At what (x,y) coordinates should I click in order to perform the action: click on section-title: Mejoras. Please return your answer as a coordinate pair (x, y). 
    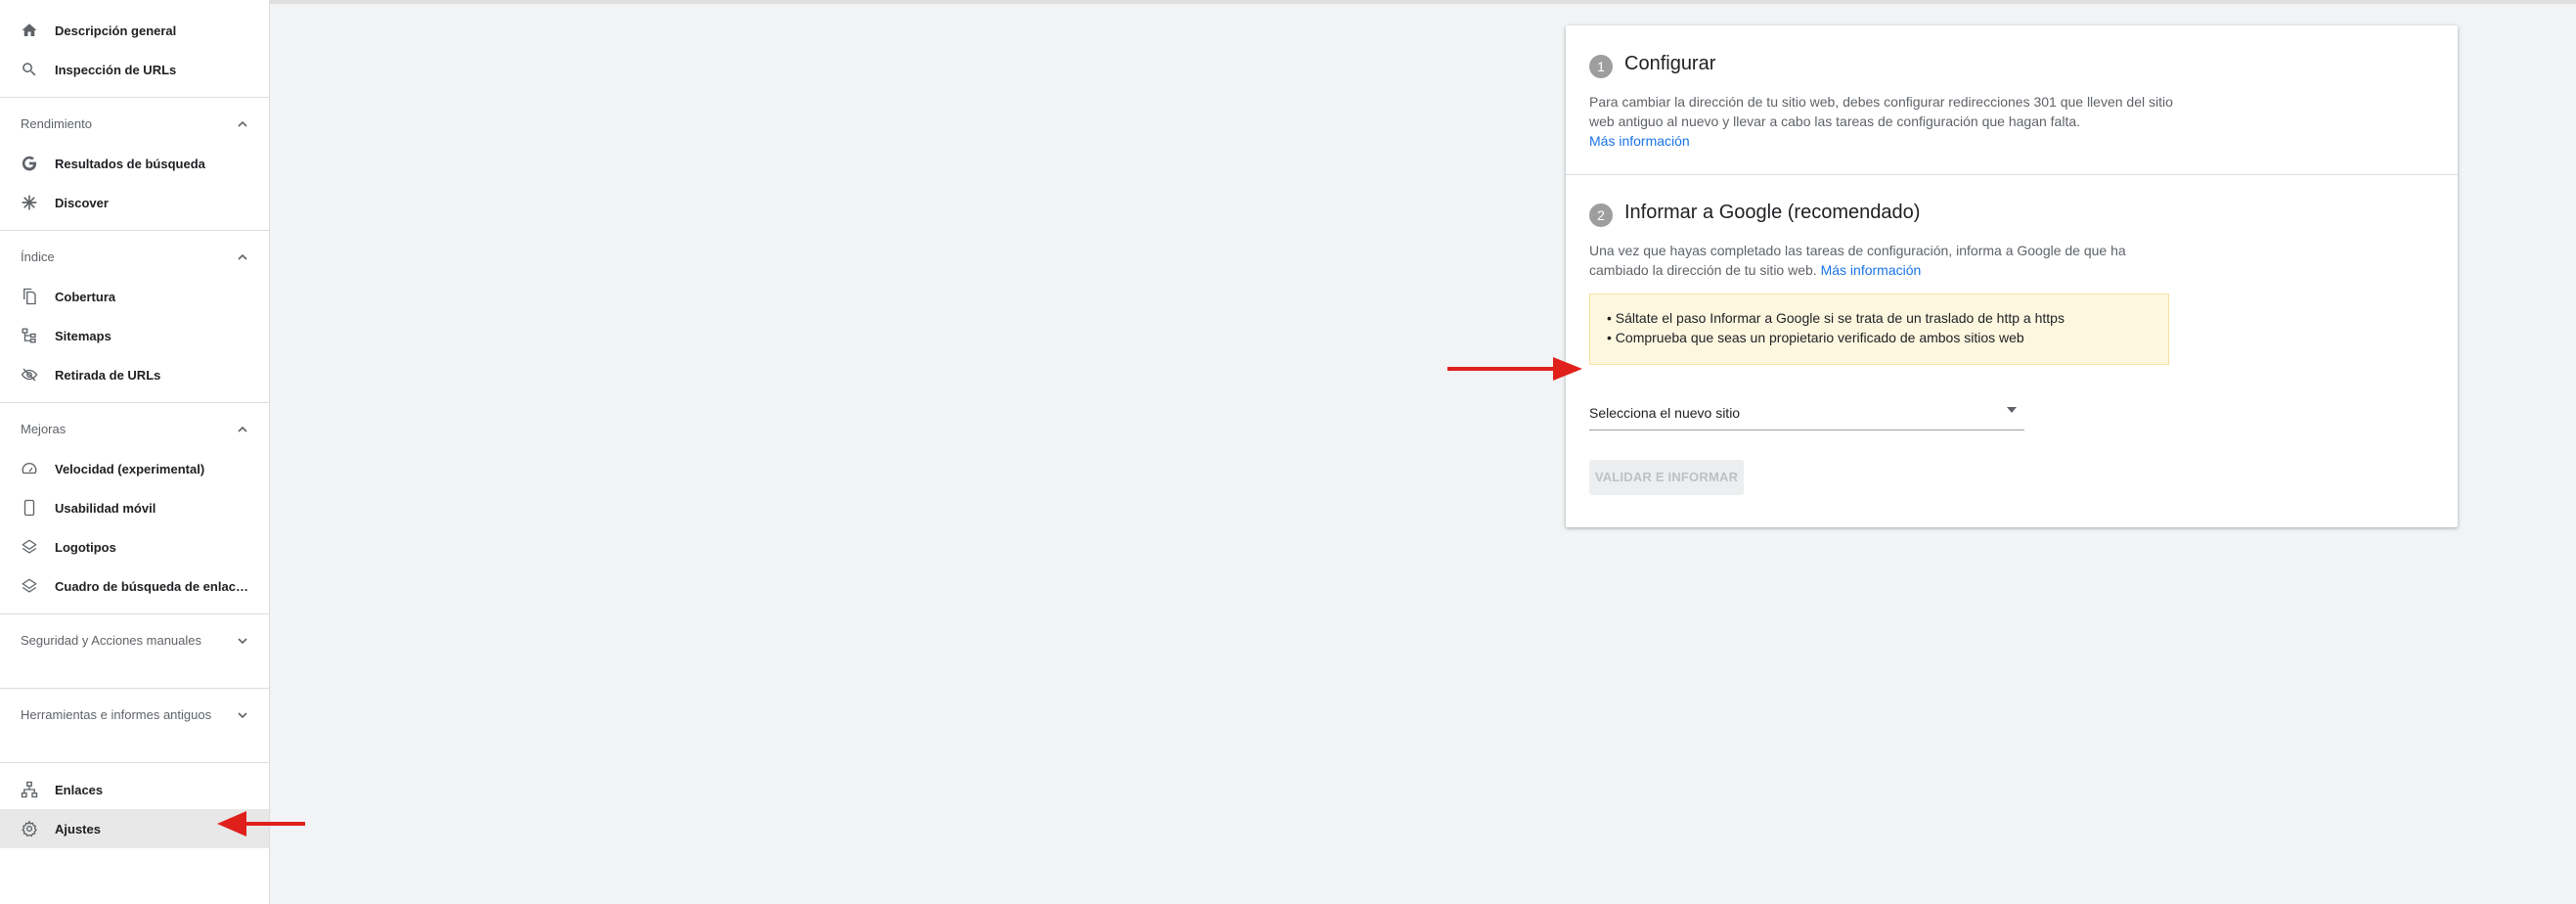
    Looking at the image, I should click on (44, 429).